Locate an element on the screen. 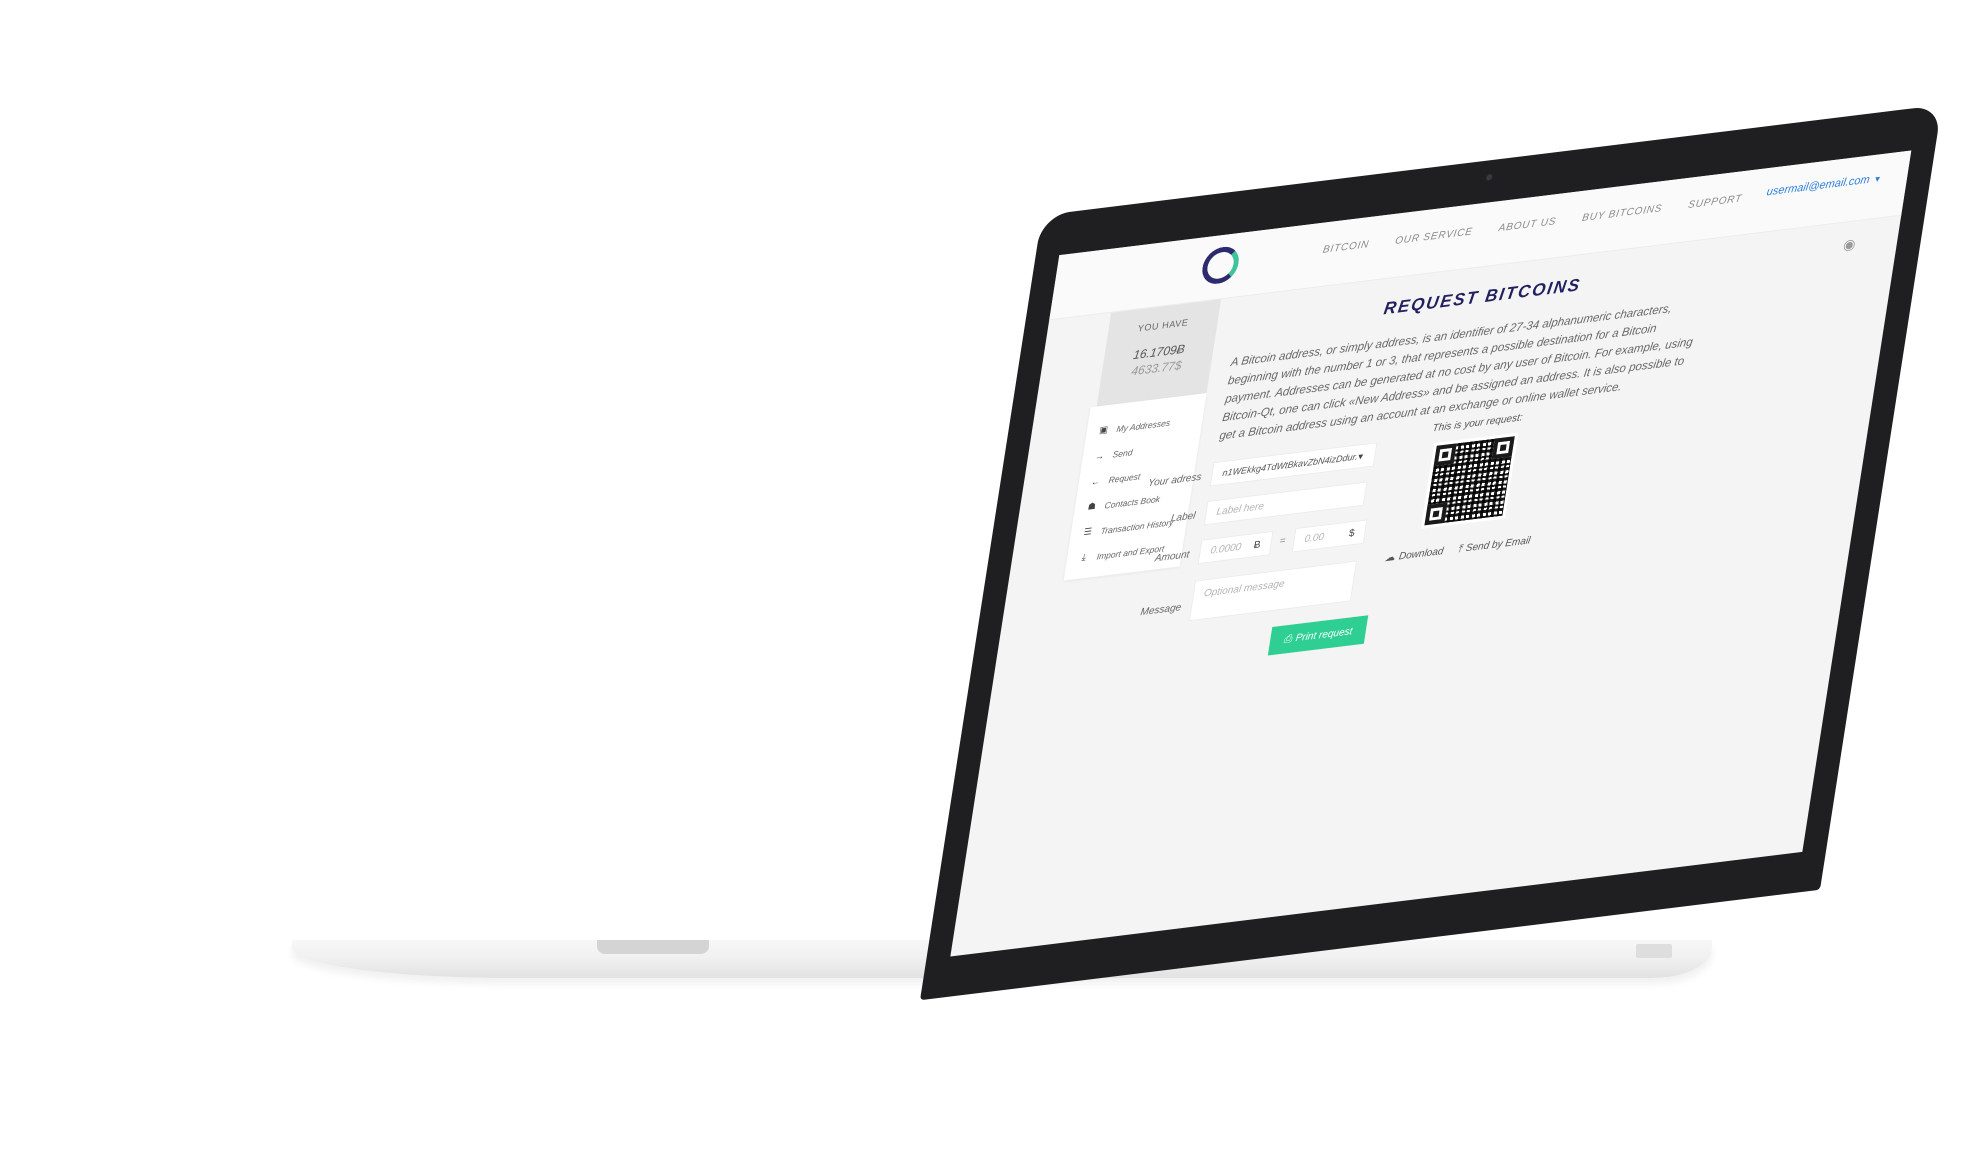 This screenshot has width=1980, height=1152. amount-usd-input: 0.00 $ is located at coordinates (1329, 536).